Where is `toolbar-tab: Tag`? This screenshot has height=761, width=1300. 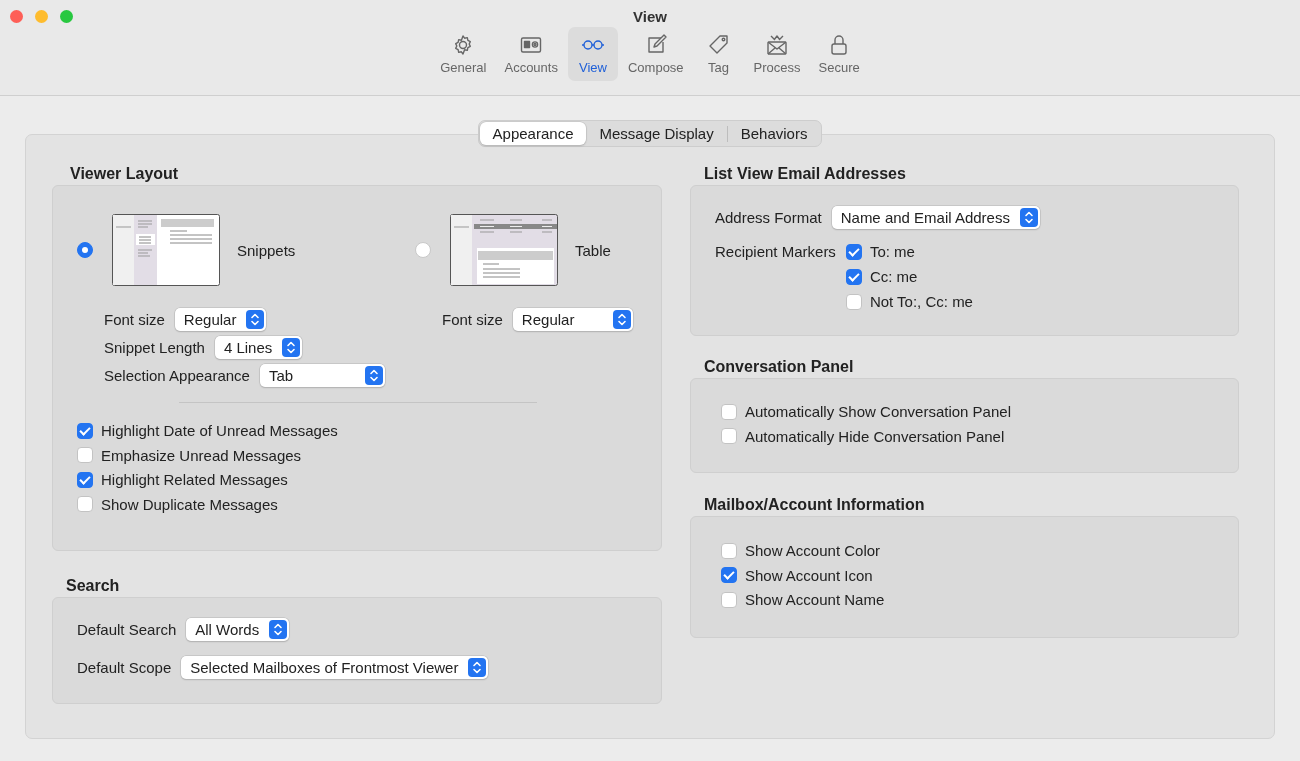 toolbar-tab: Tag is located at coordinates (718, 54).